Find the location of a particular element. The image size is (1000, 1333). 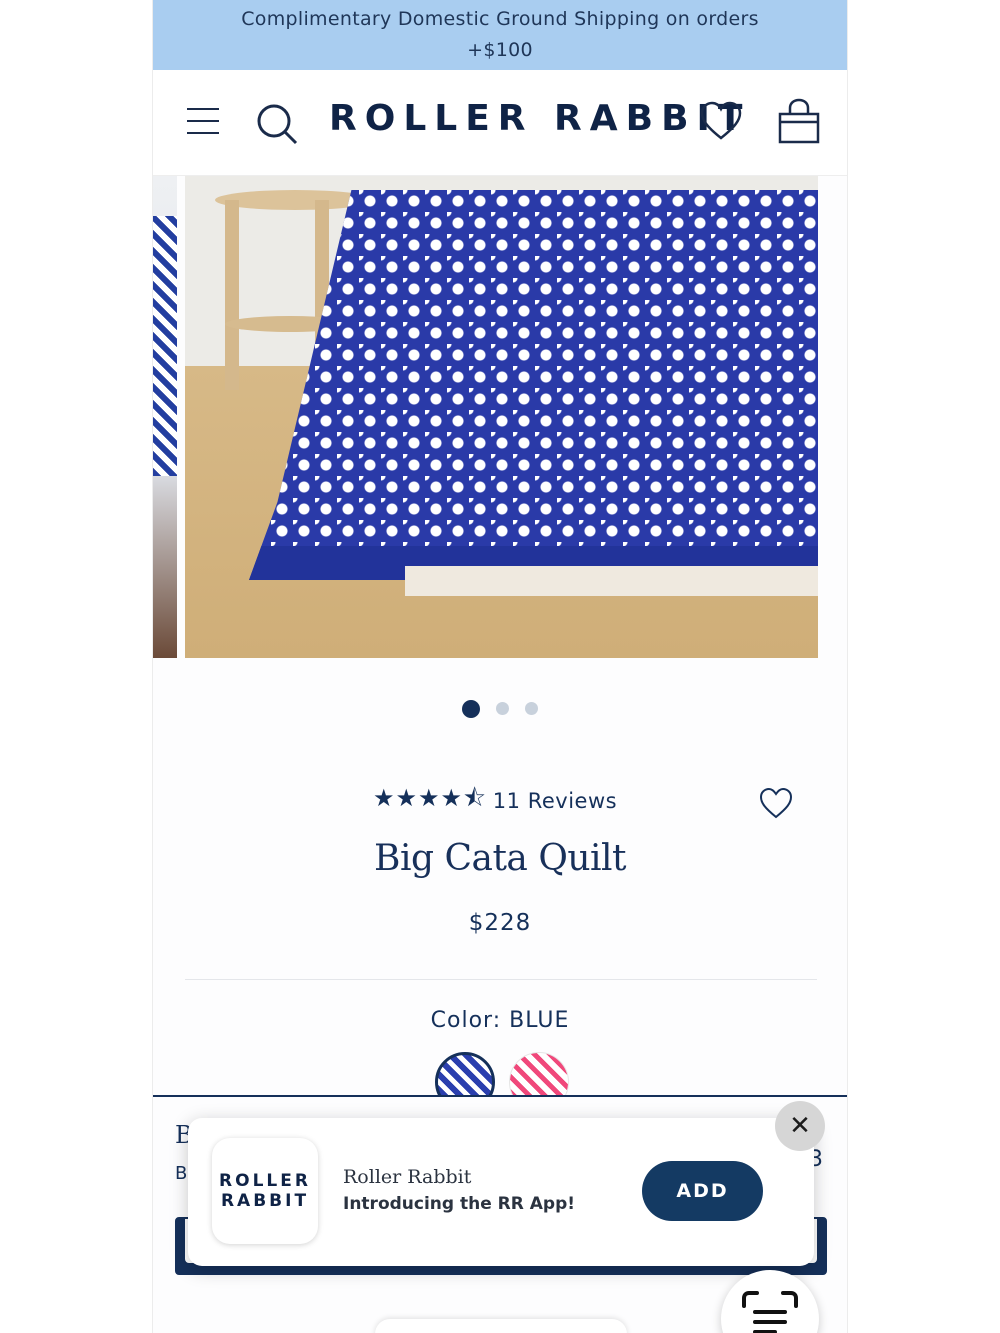

obscured-text-2: B is located at coordinates (181, 1173).